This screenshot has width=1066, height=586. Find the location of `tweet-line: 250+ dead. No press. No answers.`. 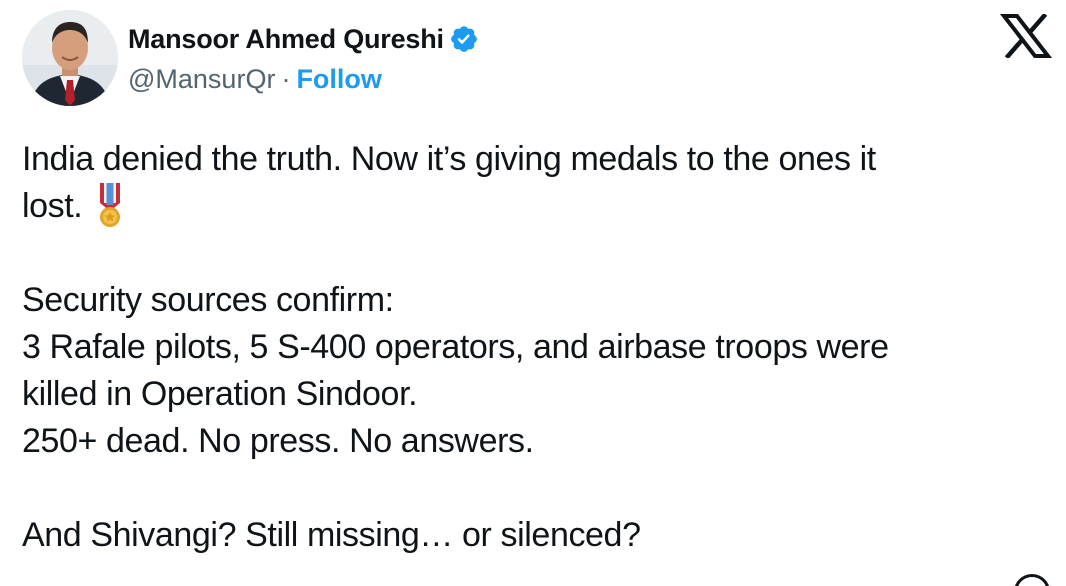

tweet-line: 250+ dead. No press. No answers. is located at coordinates (278, 441).